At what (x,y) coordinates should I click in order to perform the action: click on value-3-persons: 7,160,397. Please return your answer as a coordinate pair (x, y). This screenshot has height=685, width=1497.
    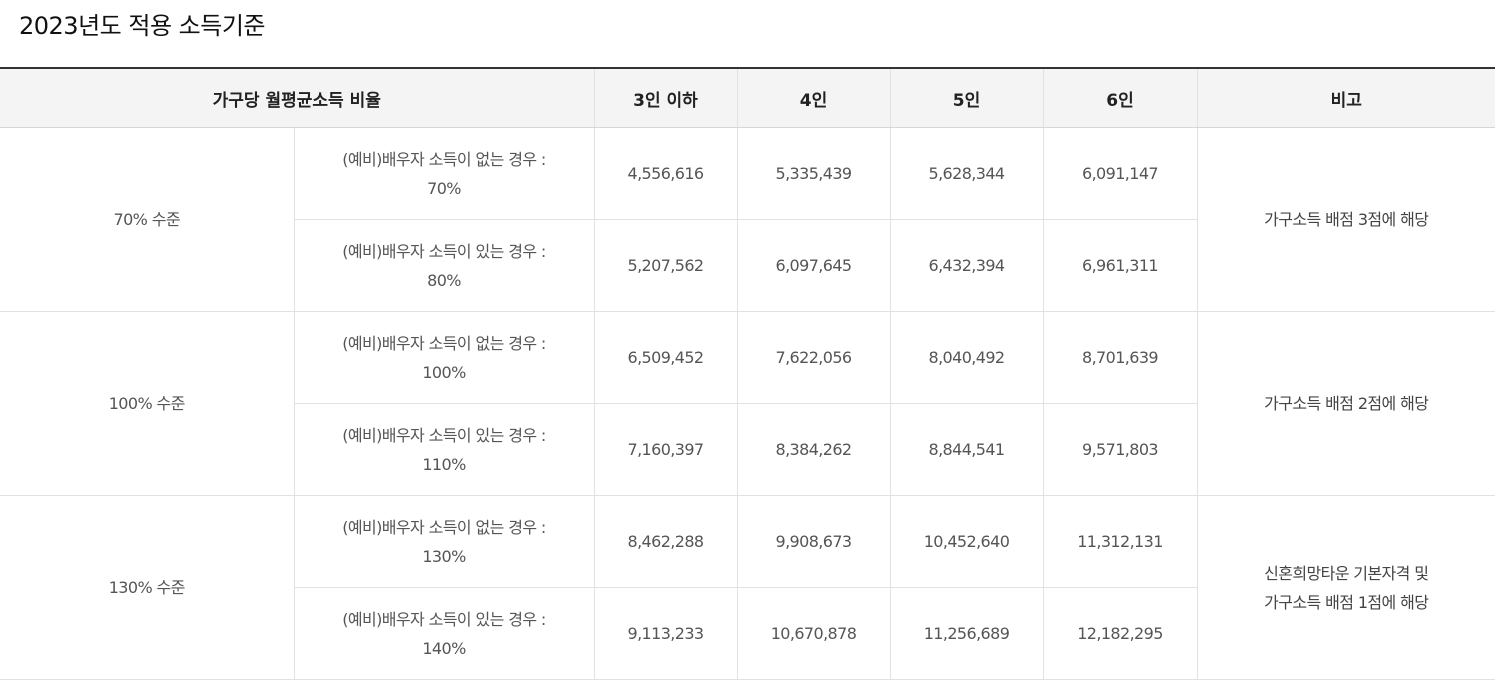
    Looking at the image, I should click on (665, 449).